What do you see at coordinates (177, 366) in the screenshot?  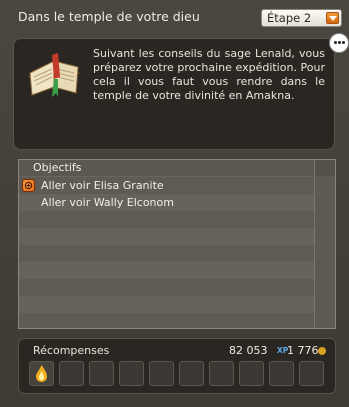 I see `rewards-panel: Récompenses 82 053 XP 1 776` at bounding box center [177, 366].